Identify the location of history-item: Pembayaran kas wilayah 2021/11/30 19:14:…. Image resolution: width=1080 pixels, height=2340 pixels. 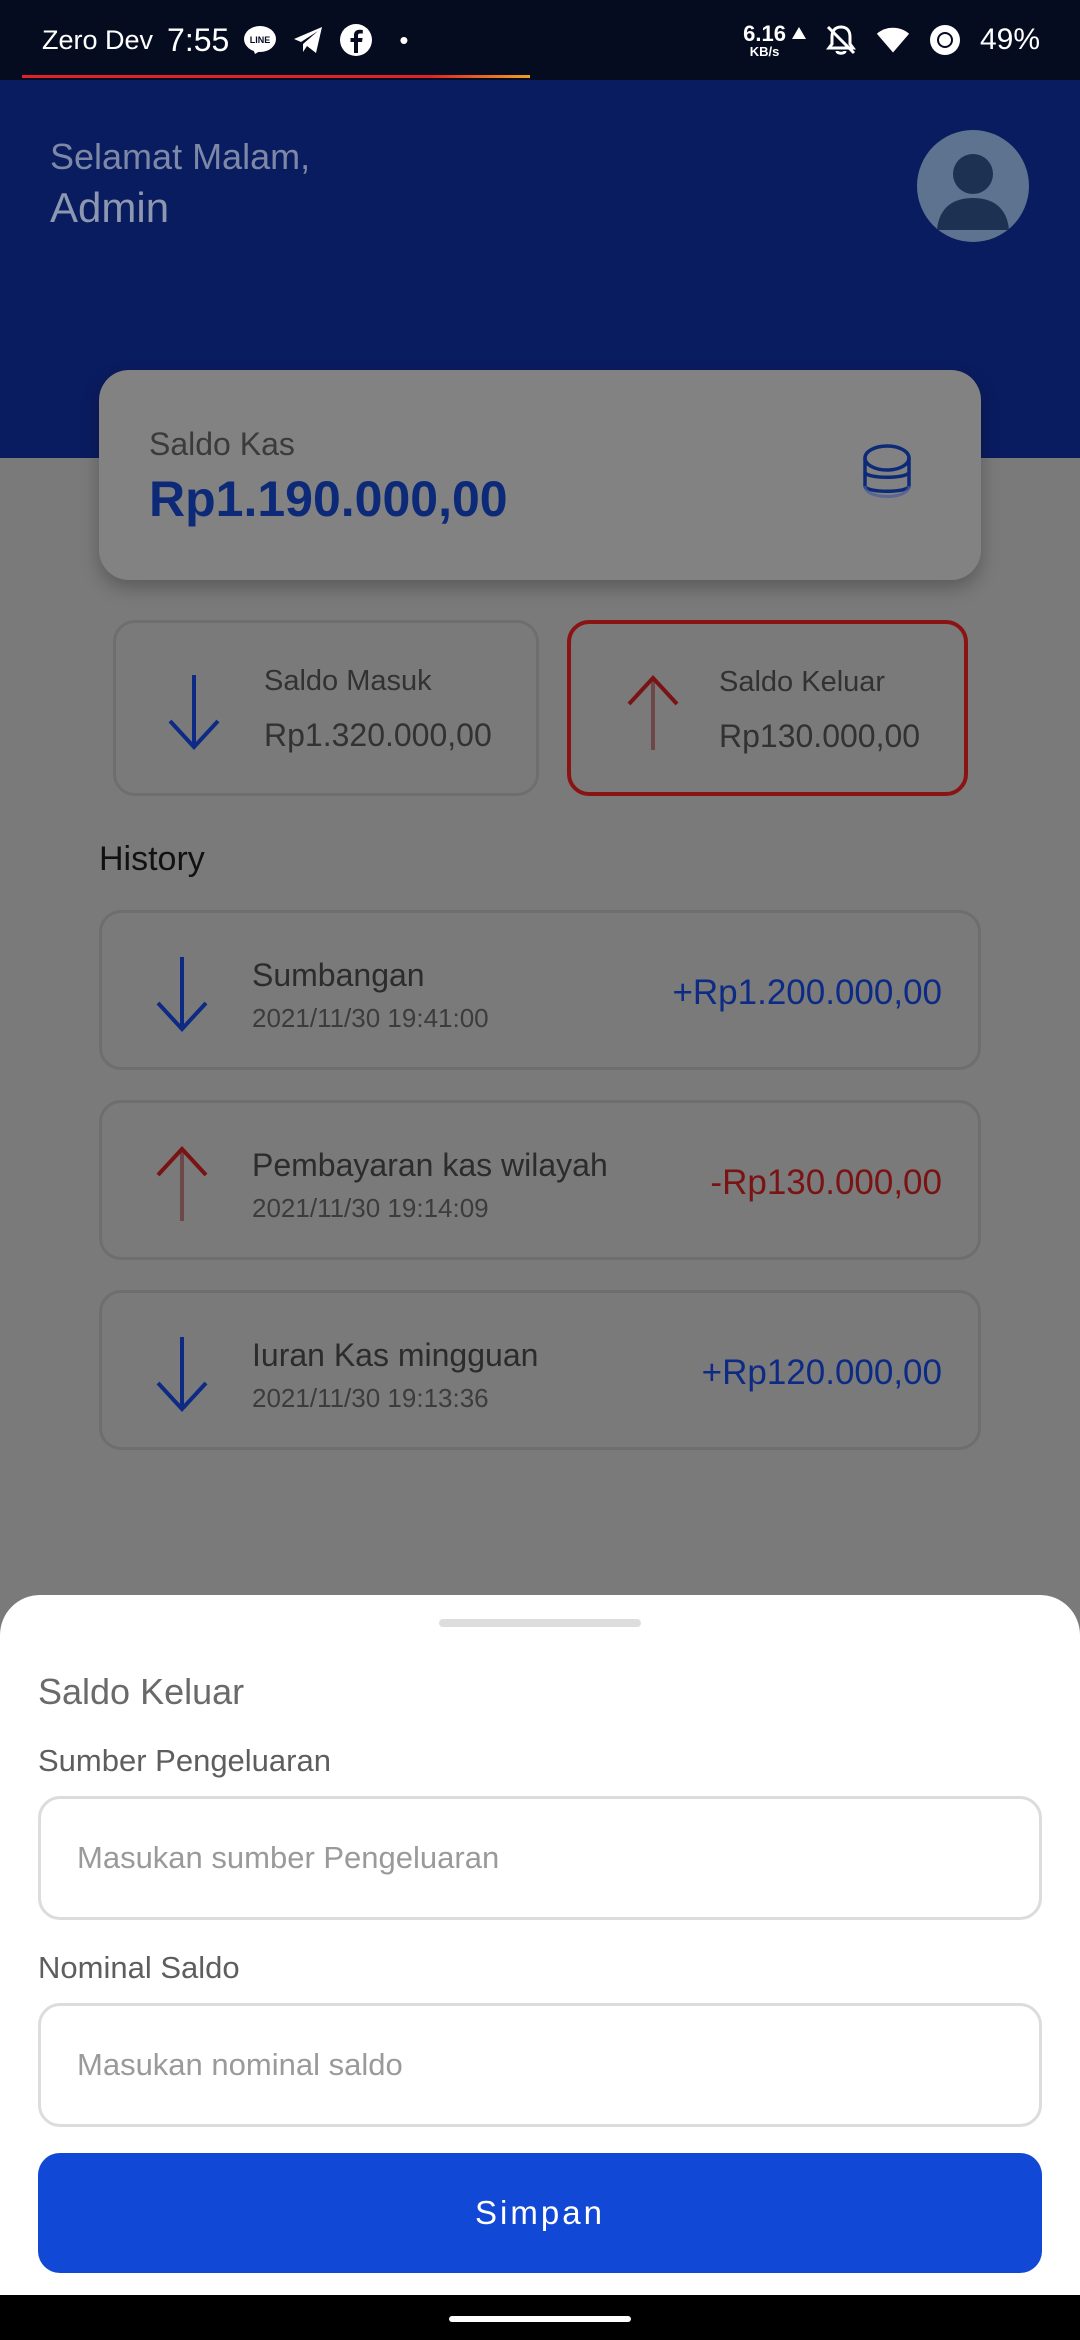
(540, 1180).